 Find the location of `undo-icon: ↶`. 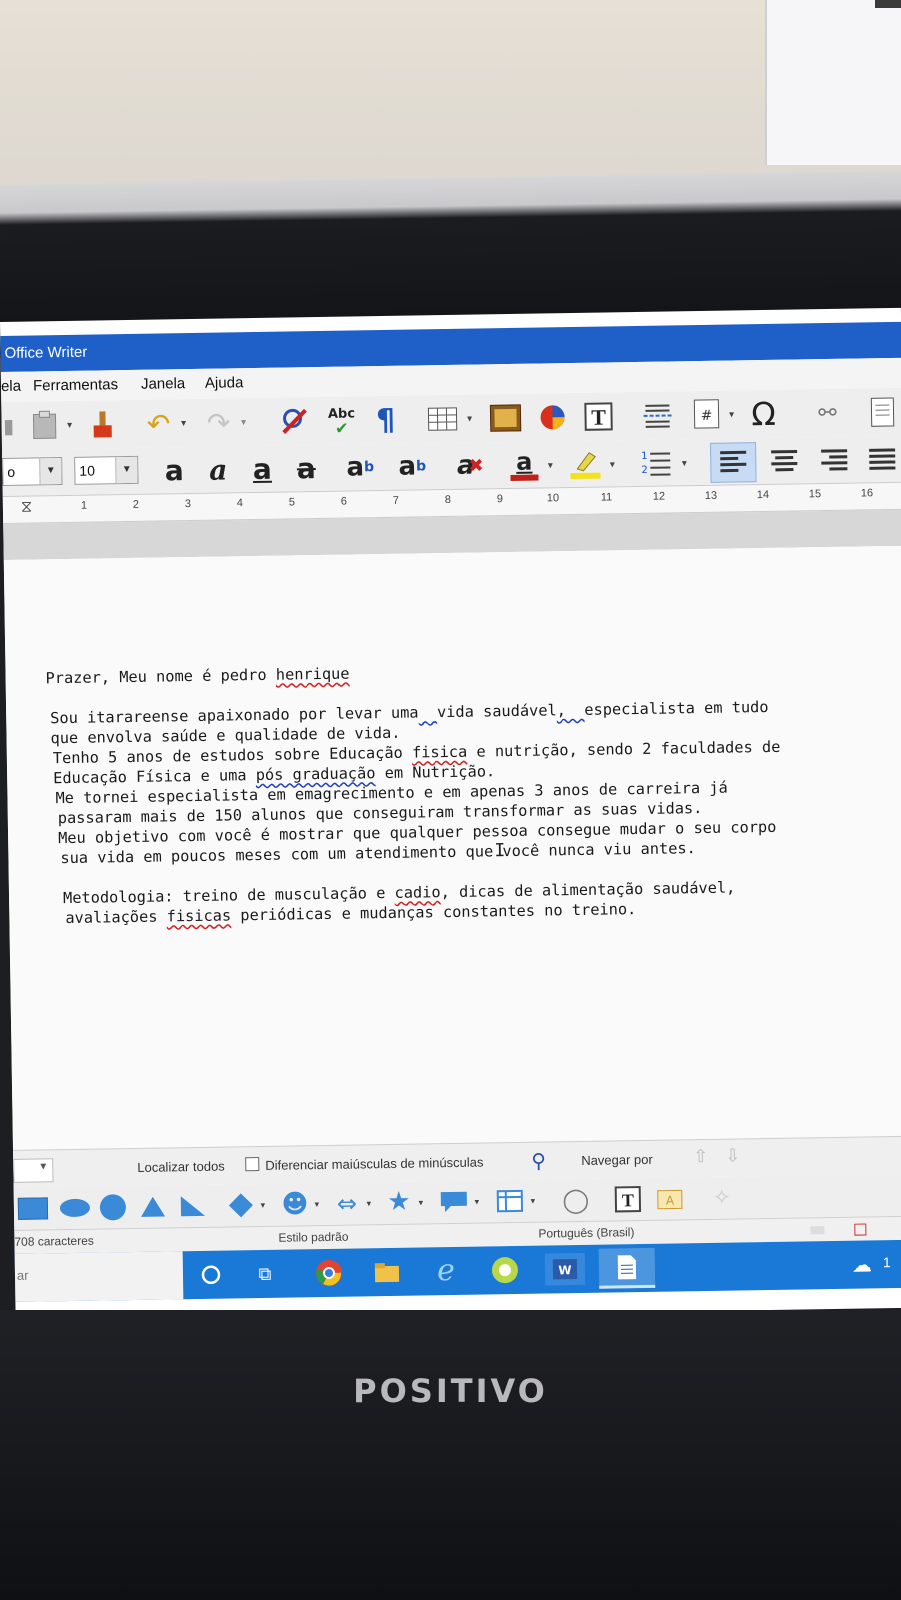

undo-icon: ↶ is located at coordinates (158, 423).